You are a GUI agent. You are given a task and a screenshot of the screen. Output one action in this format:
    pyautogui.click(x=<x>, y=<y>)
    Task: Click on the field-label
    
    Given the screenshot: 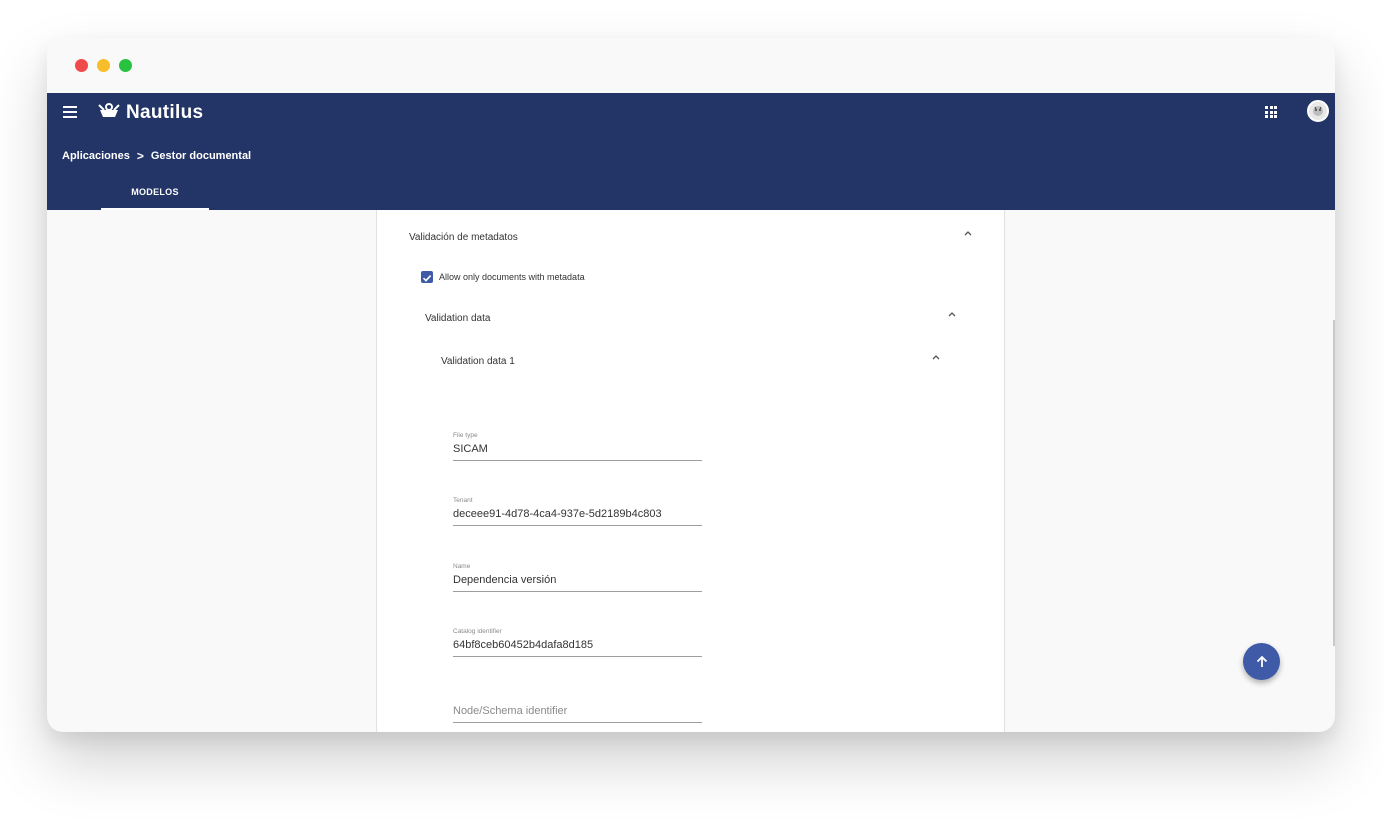 What is the action you would take?
    pyautogui.click(x=577, y=698)
    